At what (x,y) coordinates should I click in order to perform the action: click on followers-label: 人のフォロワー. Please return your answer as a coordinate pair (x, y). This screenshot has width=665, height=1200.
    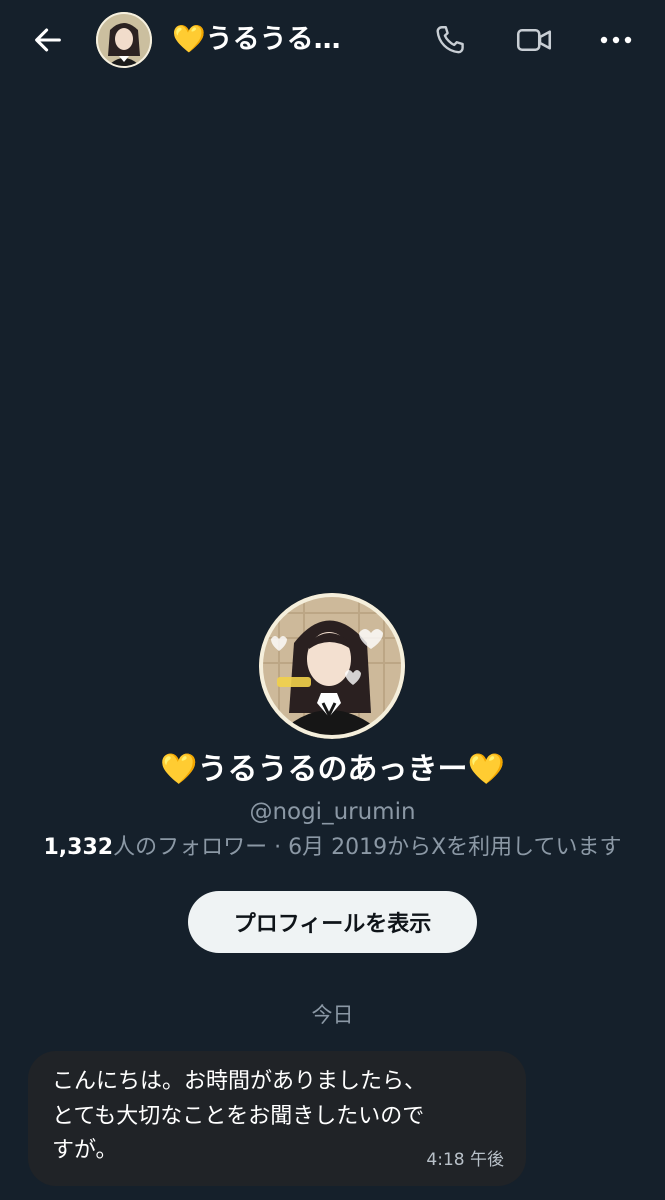
    Looking at the image, I should click on (190, 847).